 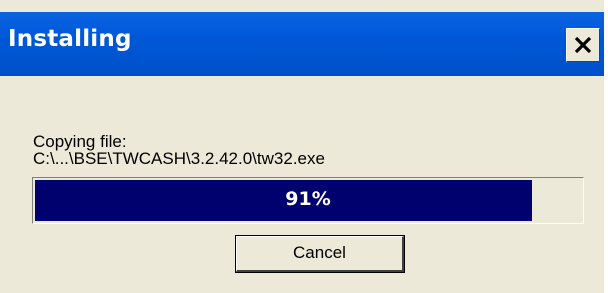 I want to click on close-icon, so click(x=583, y=45).